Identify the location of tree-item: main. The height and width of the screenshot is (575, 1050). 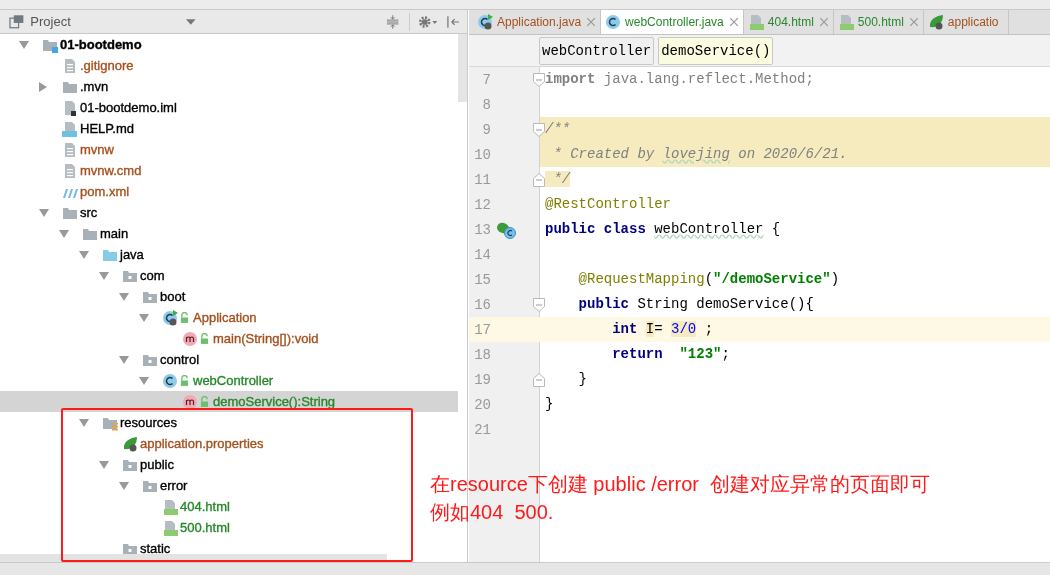
(94, 233).